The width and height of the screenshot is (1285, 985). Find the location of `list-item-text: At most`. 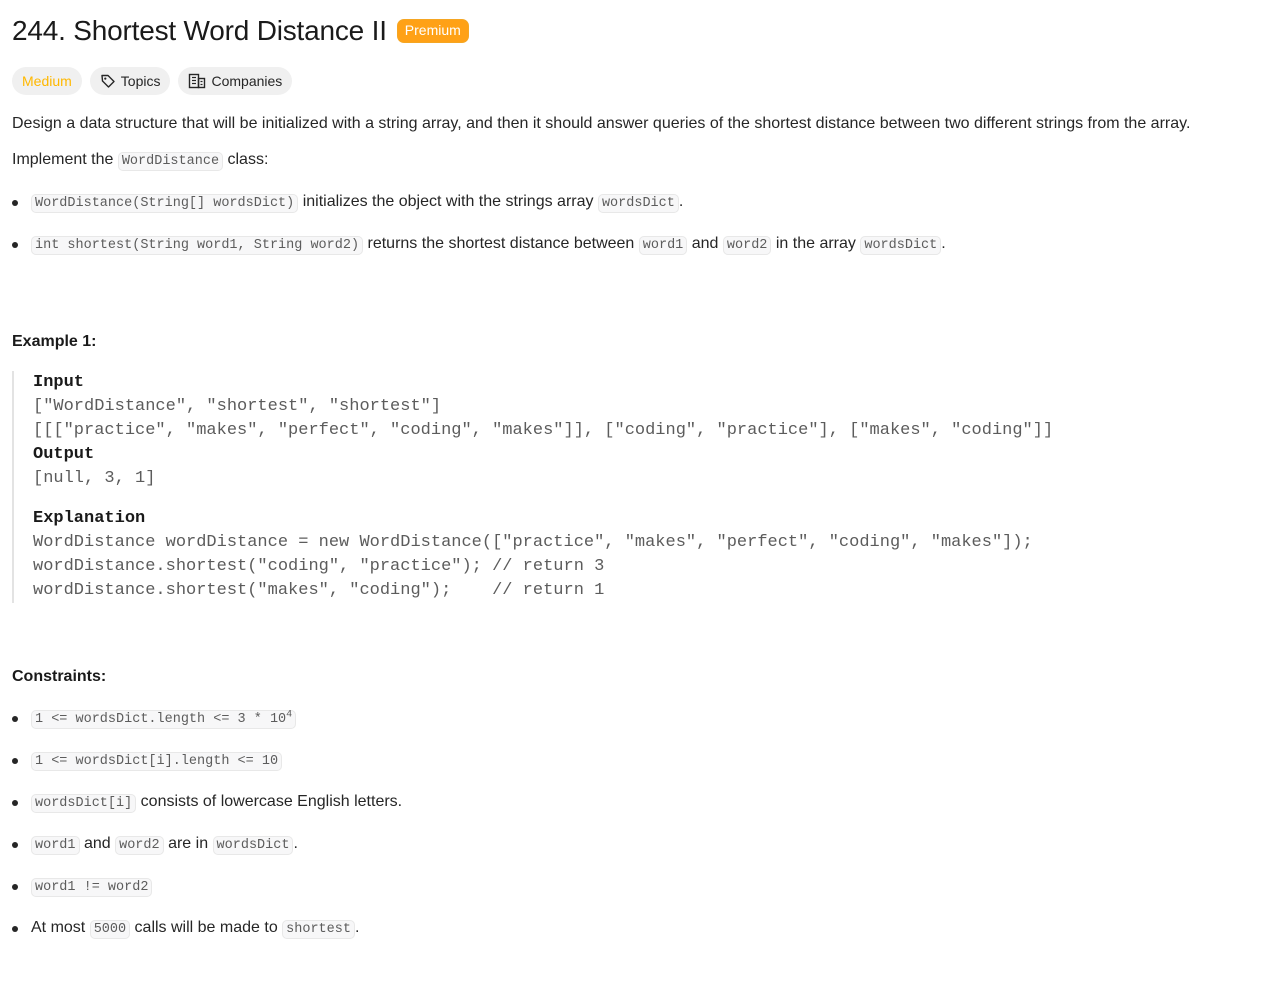

list-item-text: At most is located at coordinates (60, 927).